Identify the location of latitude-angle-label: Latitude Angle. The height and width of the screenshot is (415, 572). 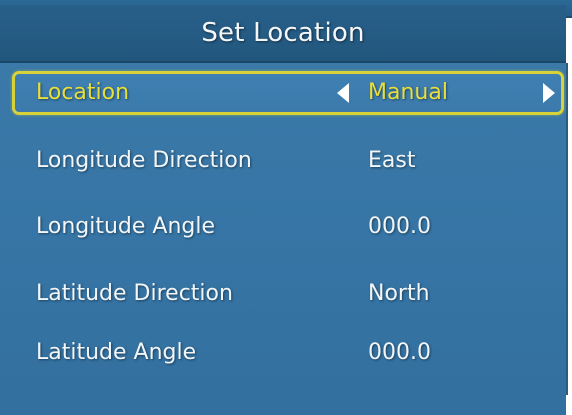
(116, 352).